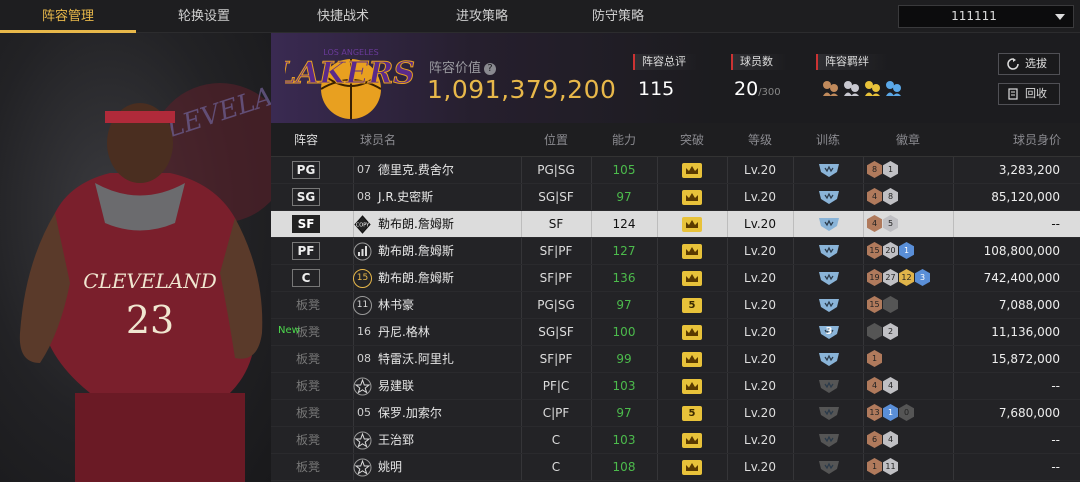  Describe the element at coordinates (675, 467) in the screenshot. I see `table-row: 板凳 姚明 C 108 Lv.20 1 11 --` at that location.